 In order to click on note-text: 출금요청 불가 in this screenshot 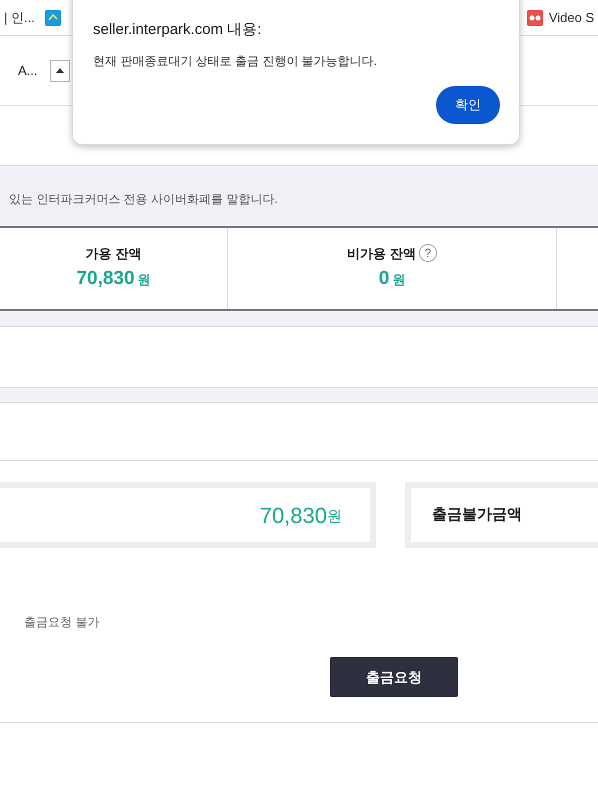, I will do `click(62, 622)`.